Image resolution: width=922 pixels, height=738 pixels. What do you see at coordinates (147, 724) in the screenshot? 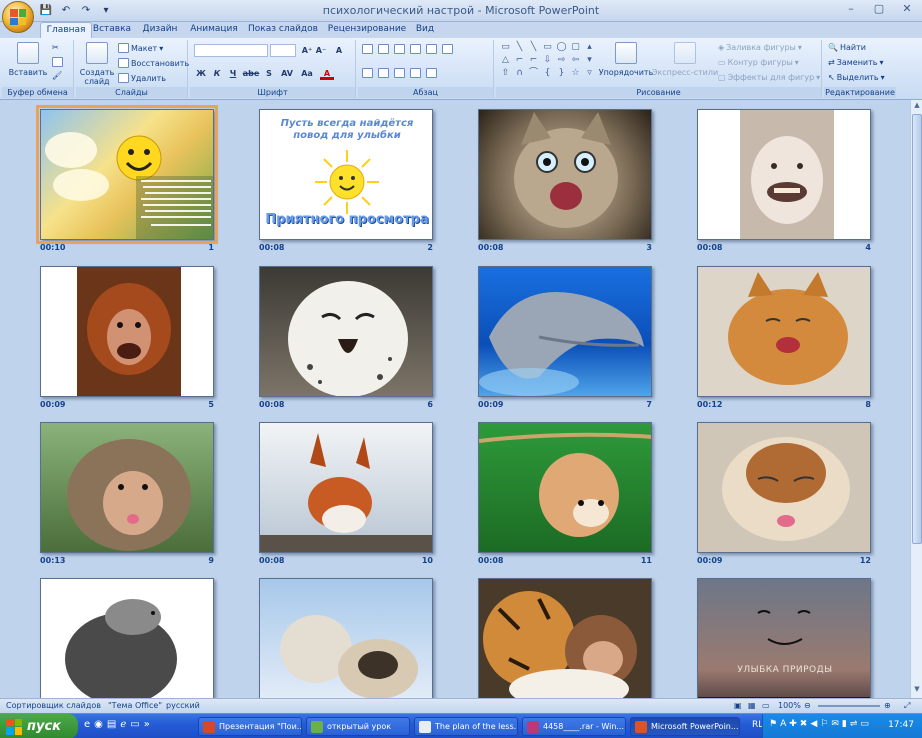
I see `more-icon: »` at bounding box center [147, 724].